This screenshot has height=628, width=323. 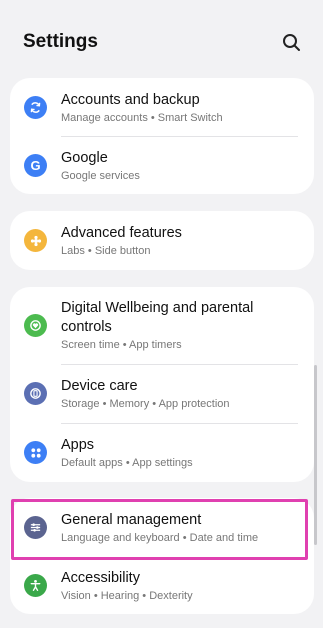 I want to click on settings-item-label: Advanced features, so click(x=121, y=233).